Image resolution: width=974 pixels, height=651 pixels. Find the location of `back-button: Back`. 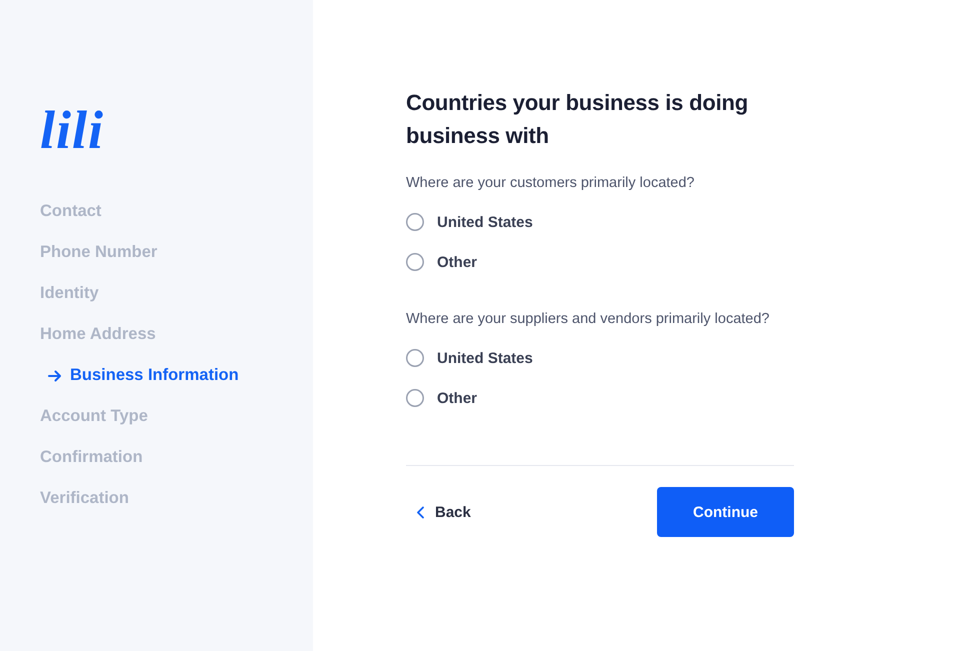

back-button: Back is located at coordinates (438, 512).